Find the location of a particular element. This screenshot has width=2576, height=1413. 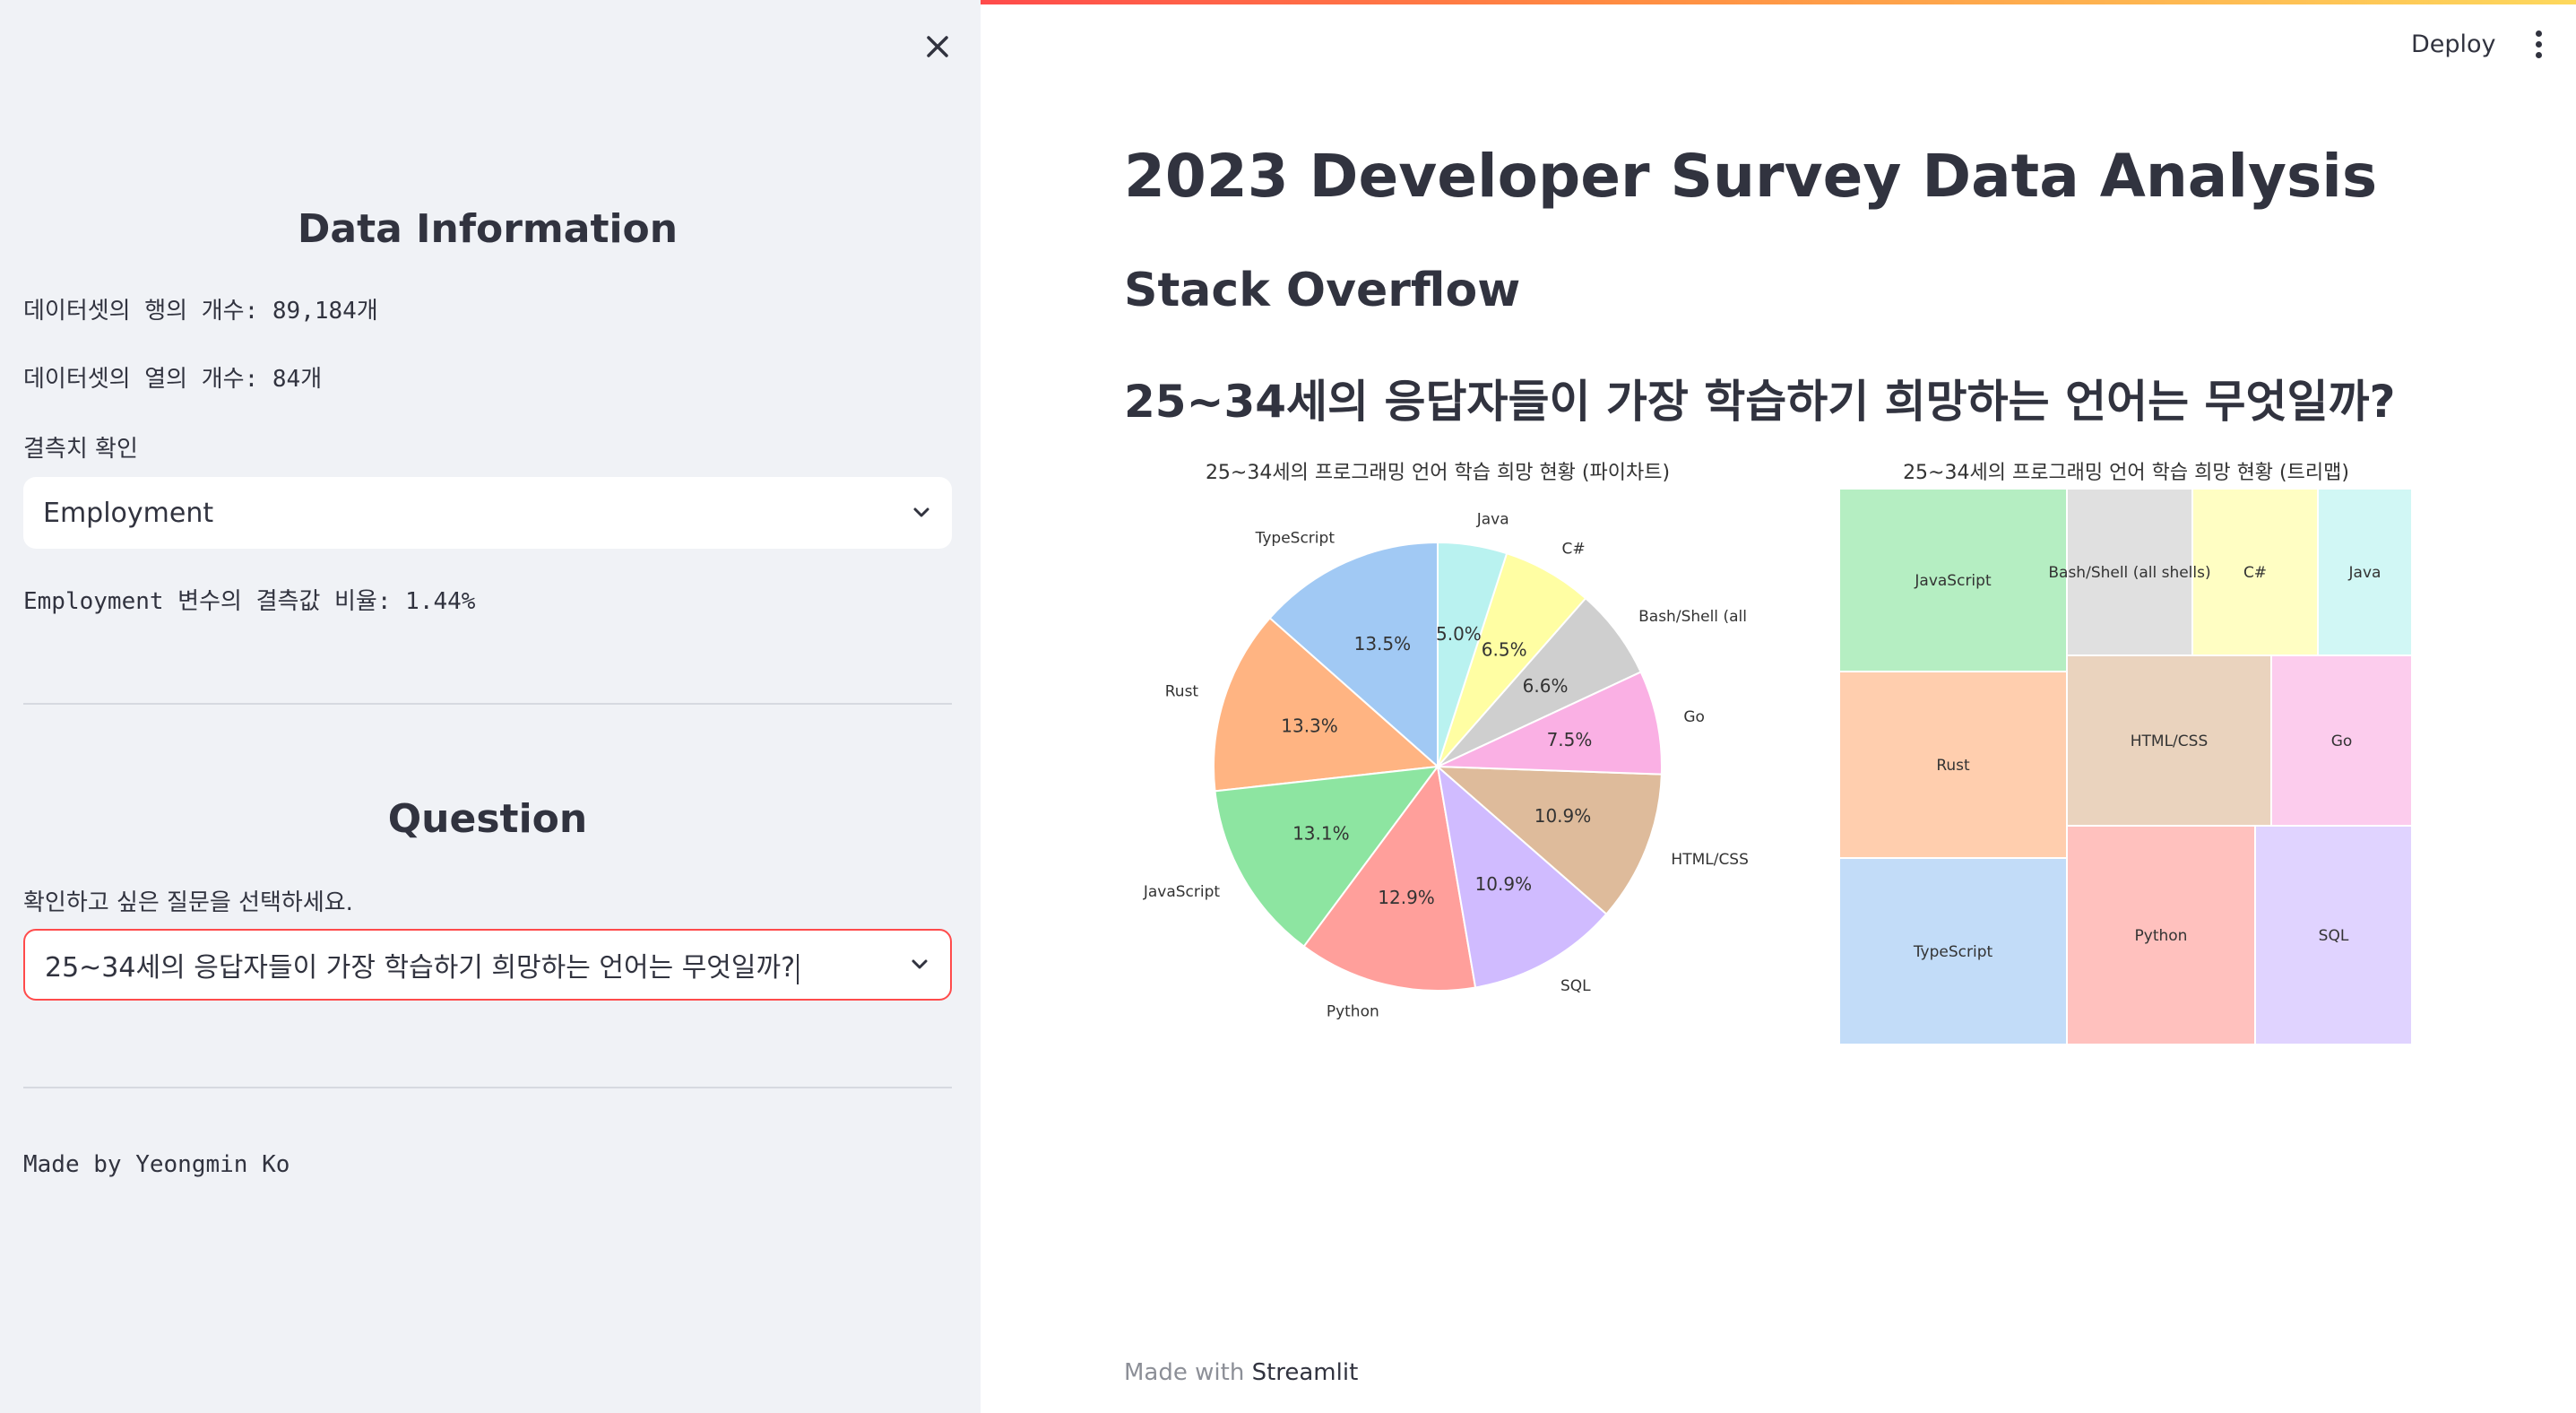

footer-prefix: Made with is located at coordinates (1188, 1372).